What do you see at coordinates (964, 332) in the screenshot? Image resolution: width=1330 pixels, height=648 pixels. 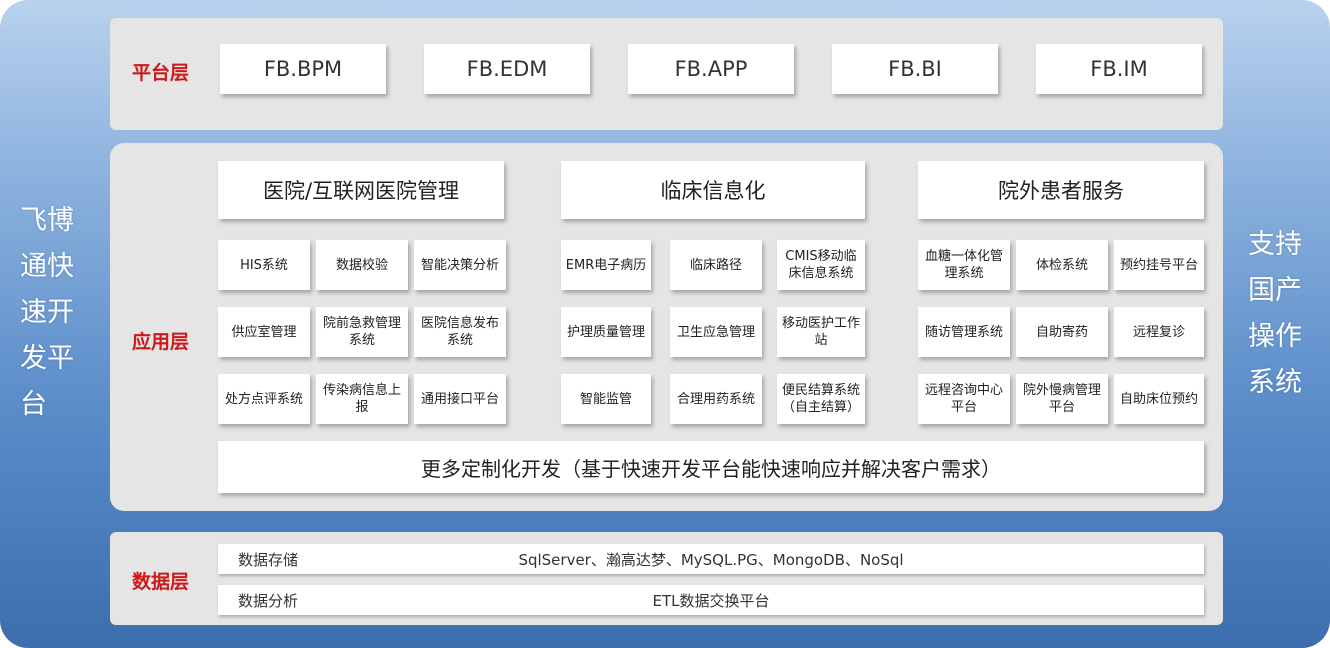 I see `app-item: 随访管理系统` at bounding box center [964, 332].